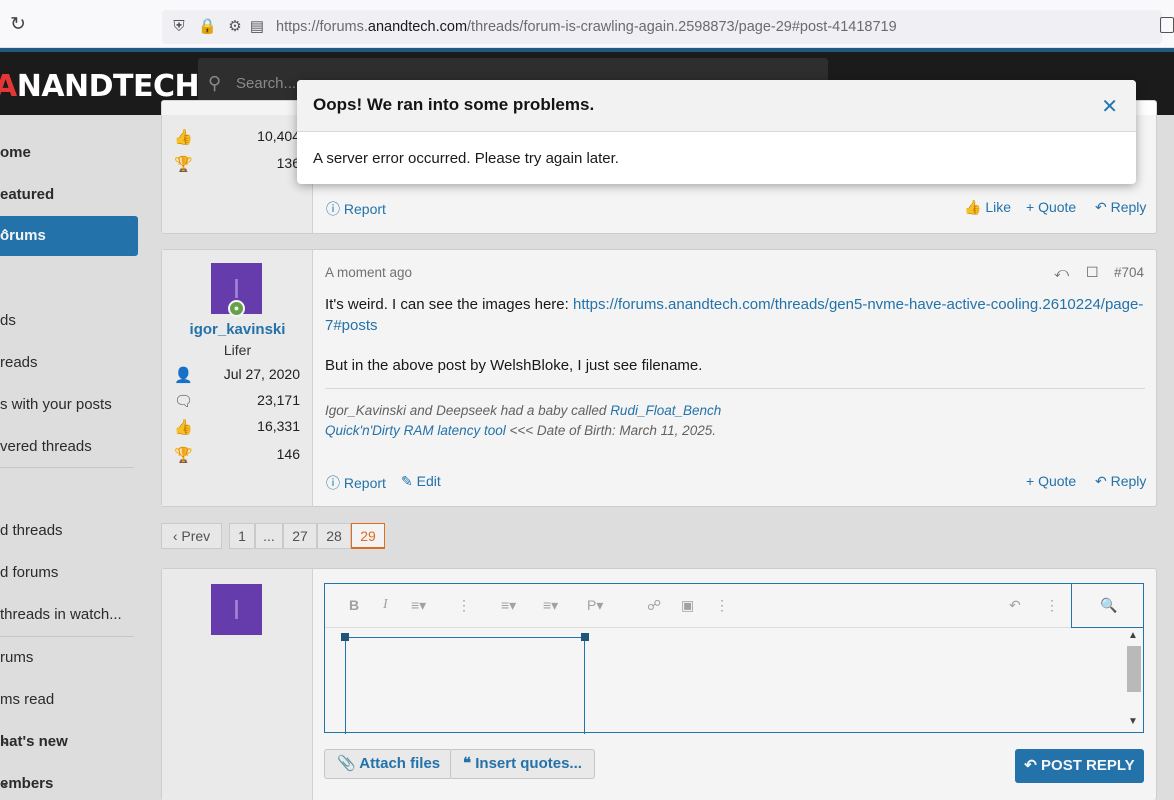  I want to click on like-link: 👍 Like, so click(987, 207).